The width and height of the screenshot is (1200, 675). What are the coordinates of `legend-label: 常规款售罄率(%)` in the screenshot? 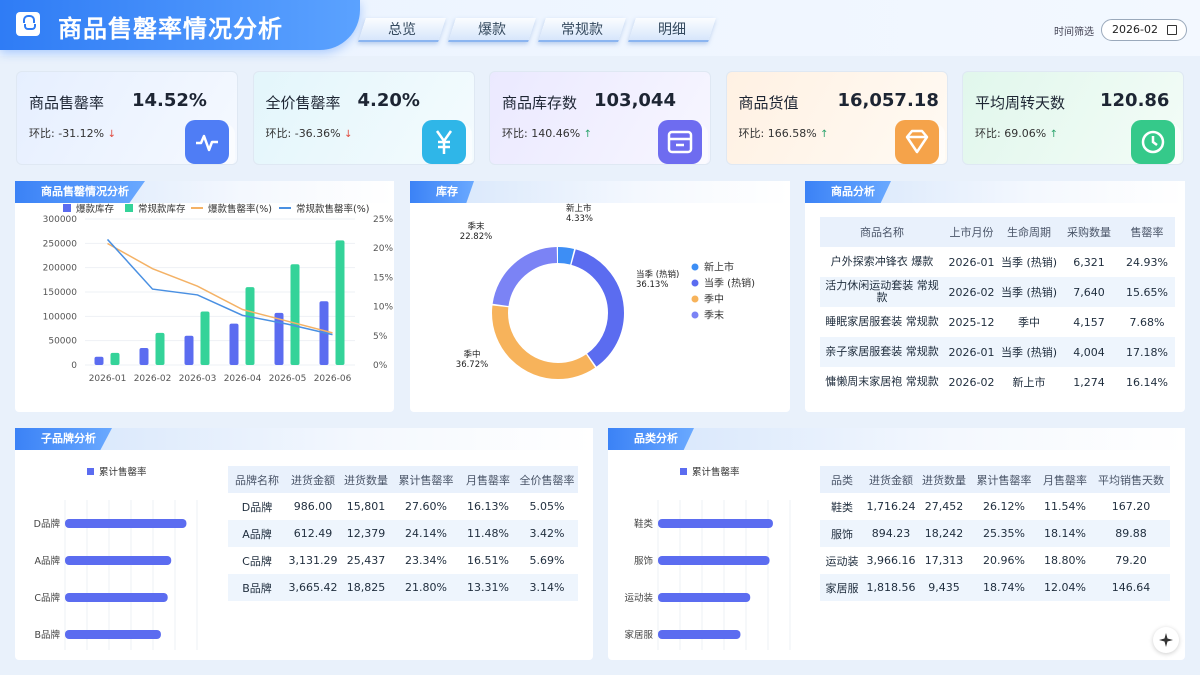 It's located at (332, 209).